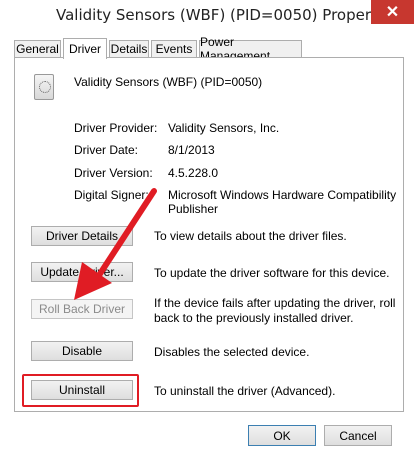  I want to click on cancel-button: Cancel, so click(358, 435).